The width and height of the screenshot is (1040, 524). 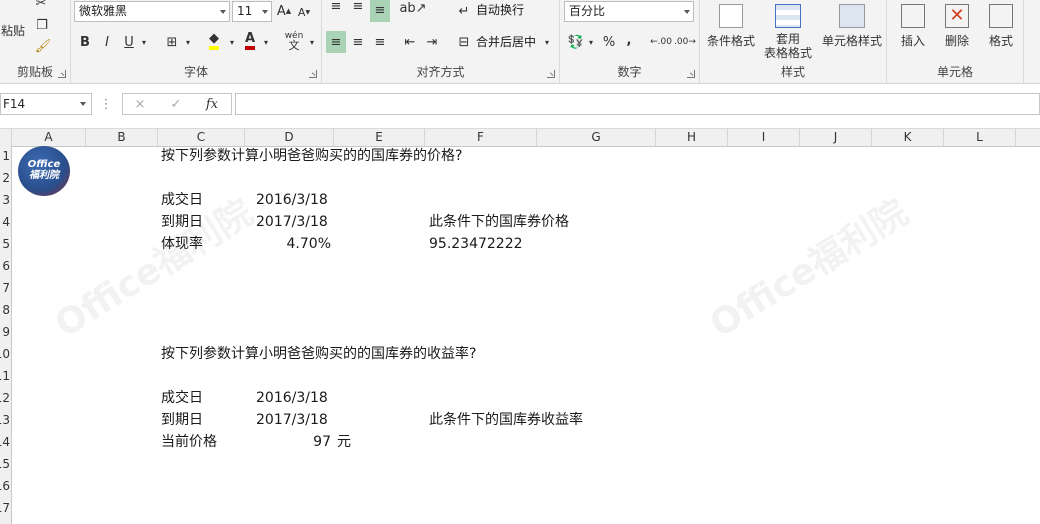 What do you see at coordinates (980, 137) in the screenshot?
I see `column-header: L` at bounding box center [980, 137].